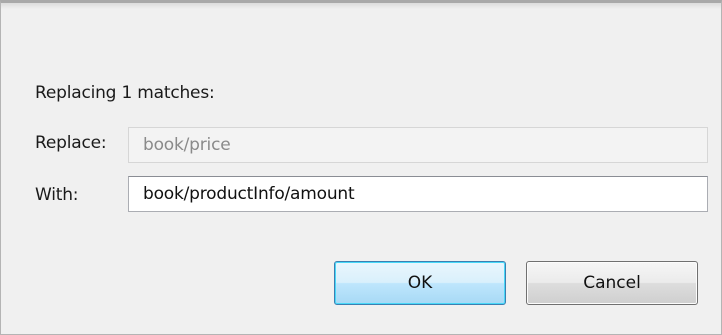  Describe the element at coordinates (418, 194) in the screenshot. I see `with-field` at that location.